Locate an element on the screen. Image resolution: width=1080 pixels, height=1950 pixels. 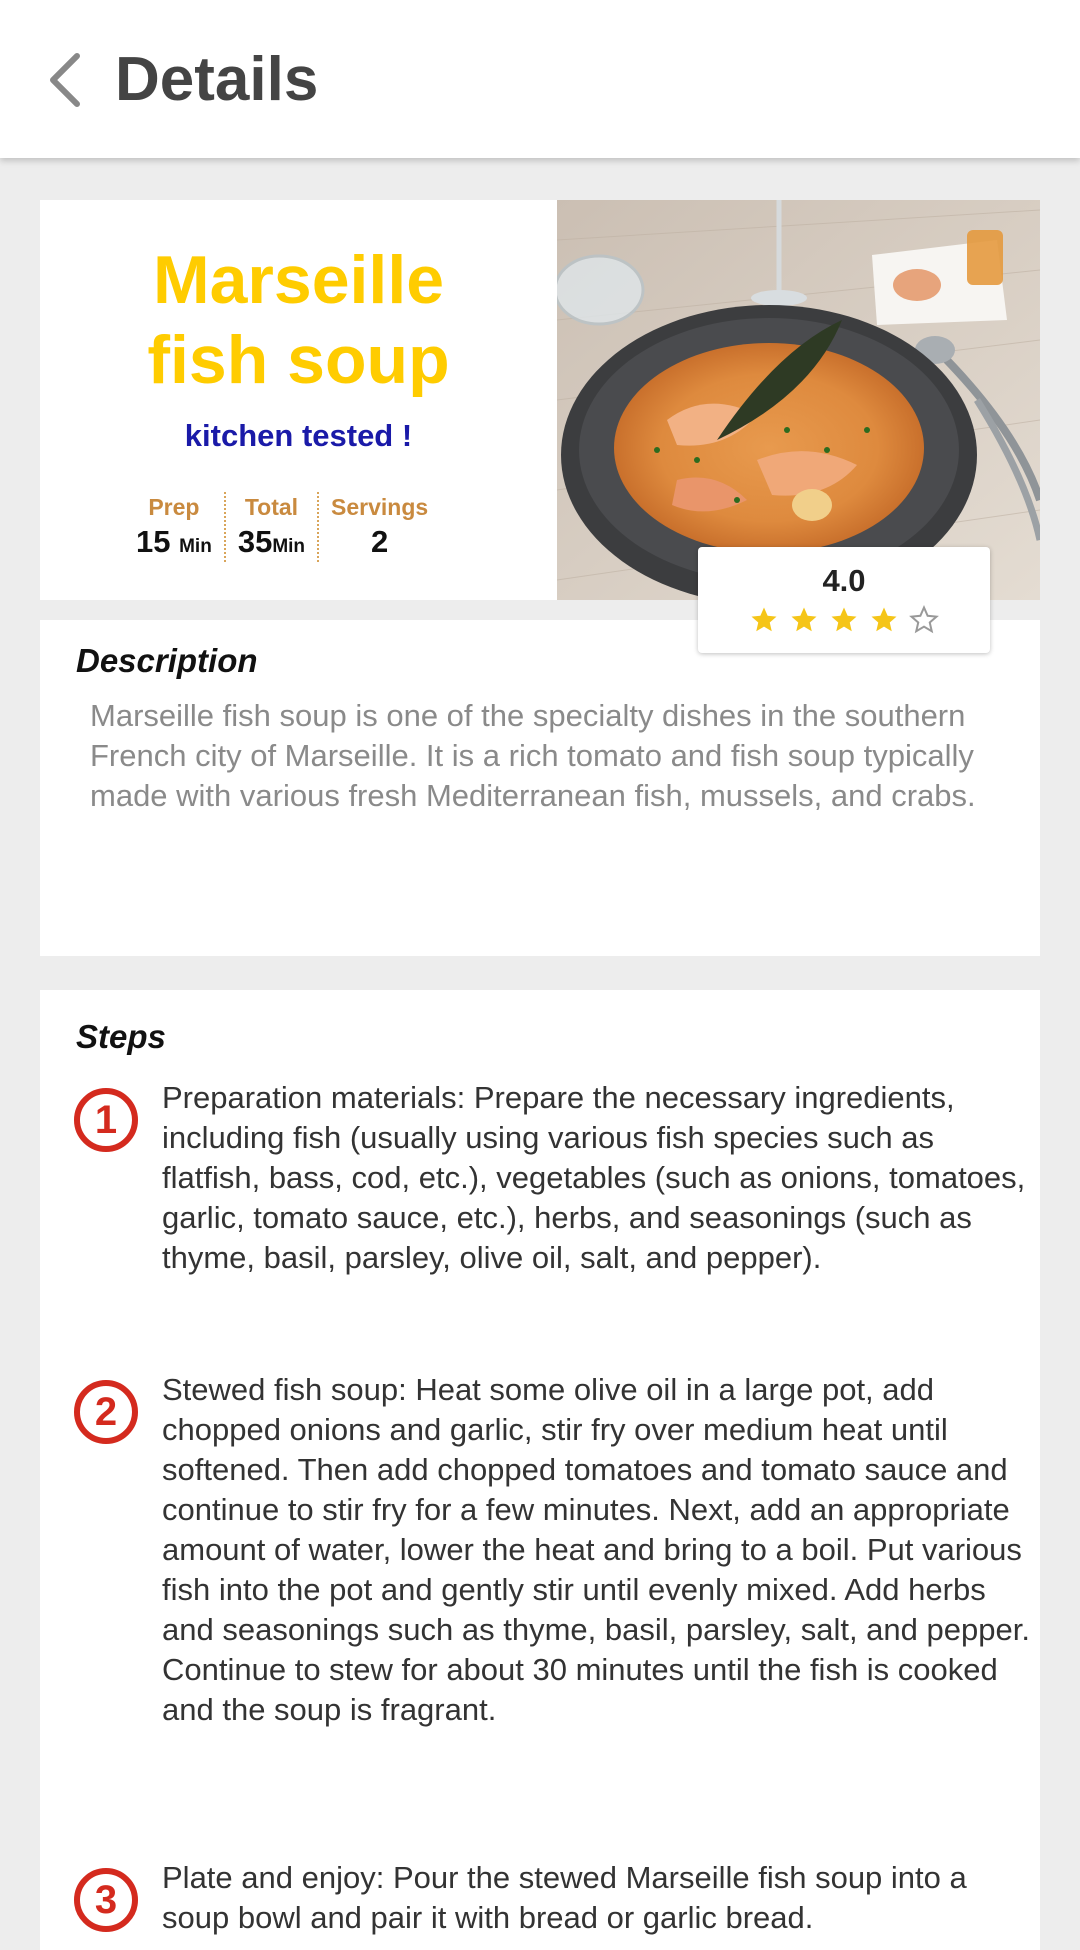
step-number-badge: 2 is located at coordinates (106, 1412).